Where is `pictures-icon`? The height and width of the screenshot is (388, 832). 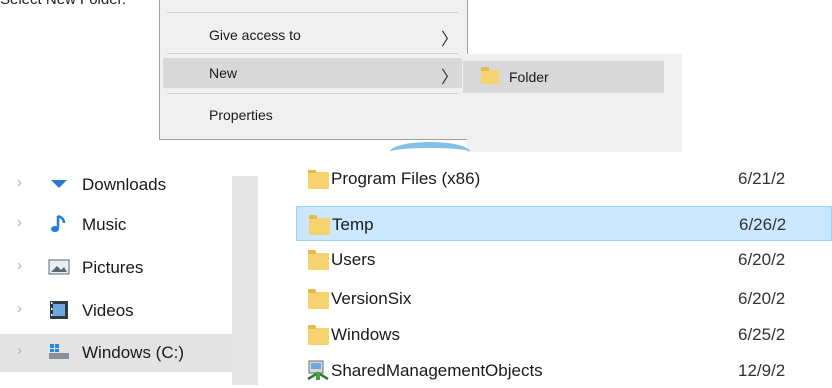 pictures-icon is located at coordinates (59, 267).